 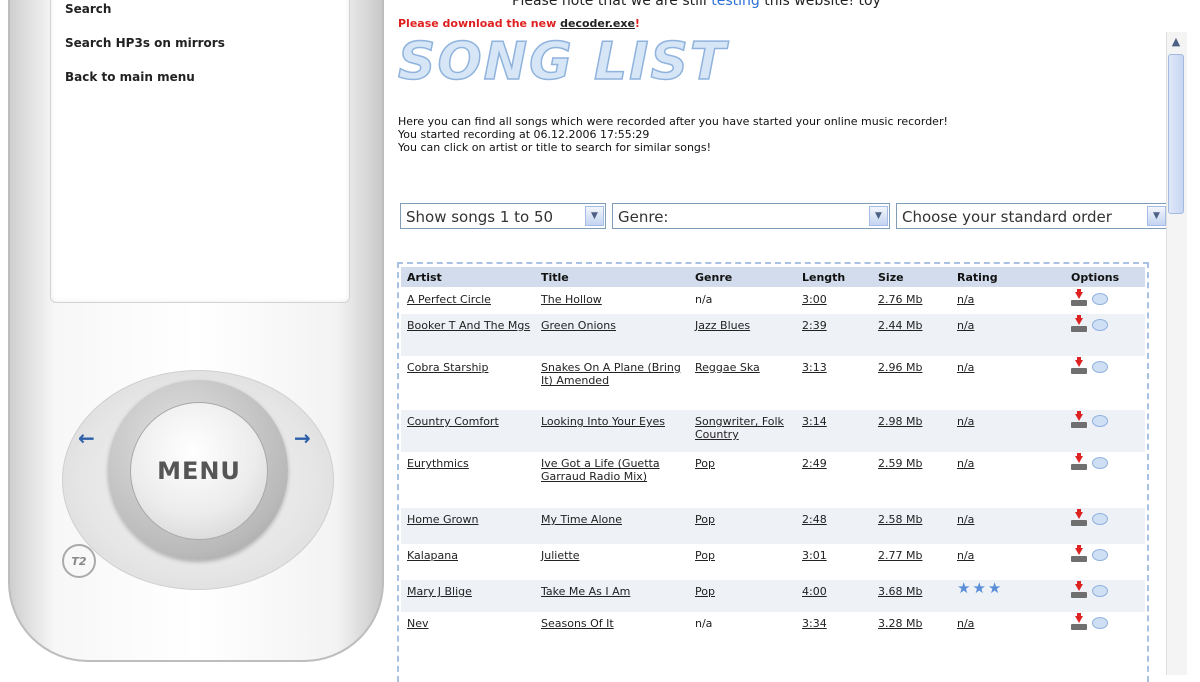 I want to click on header-title: Title, so click(x=555, y=277).